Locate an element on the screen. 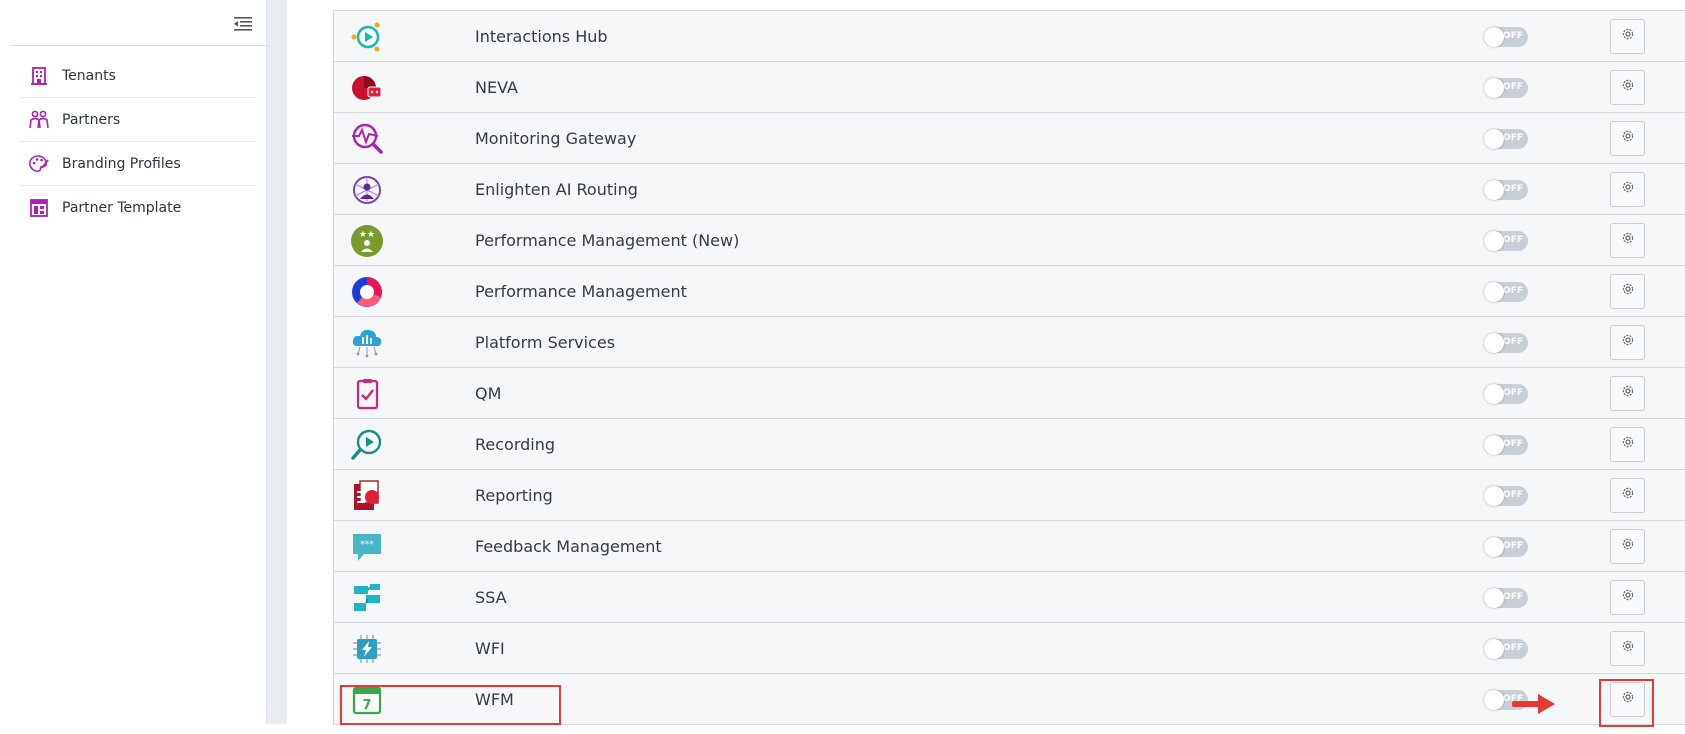 The width and height of the screenshot is (1685, 734). app-name: Monitoring Gateway is located at coordinates (556, 138).